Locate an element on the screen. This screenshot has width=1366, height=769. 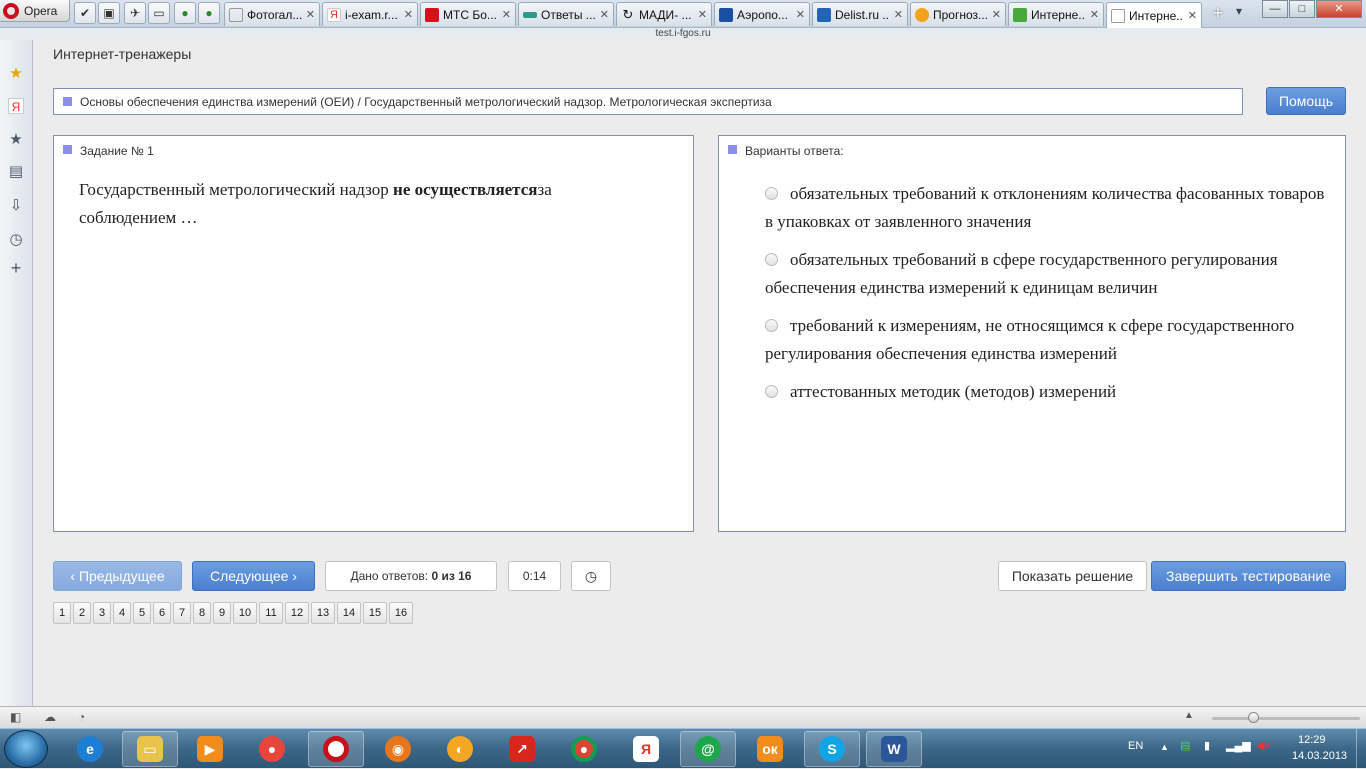
maximize-button: □ is located at coordinates (1302, 9).